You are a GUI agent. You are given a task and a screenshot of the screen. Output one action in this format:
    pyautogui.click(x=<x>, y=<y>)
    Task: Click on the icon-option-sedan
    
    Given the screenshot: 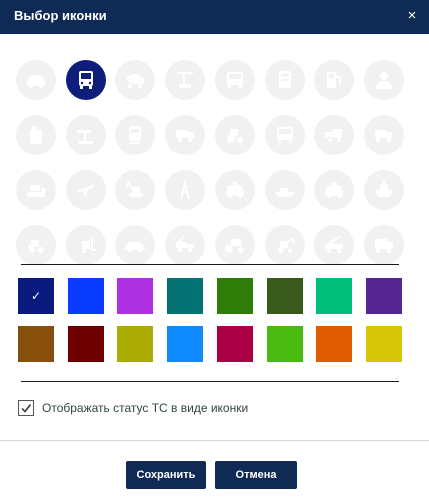 What is the action you would take?
    pyautogui.click(x=135, y=245)
    